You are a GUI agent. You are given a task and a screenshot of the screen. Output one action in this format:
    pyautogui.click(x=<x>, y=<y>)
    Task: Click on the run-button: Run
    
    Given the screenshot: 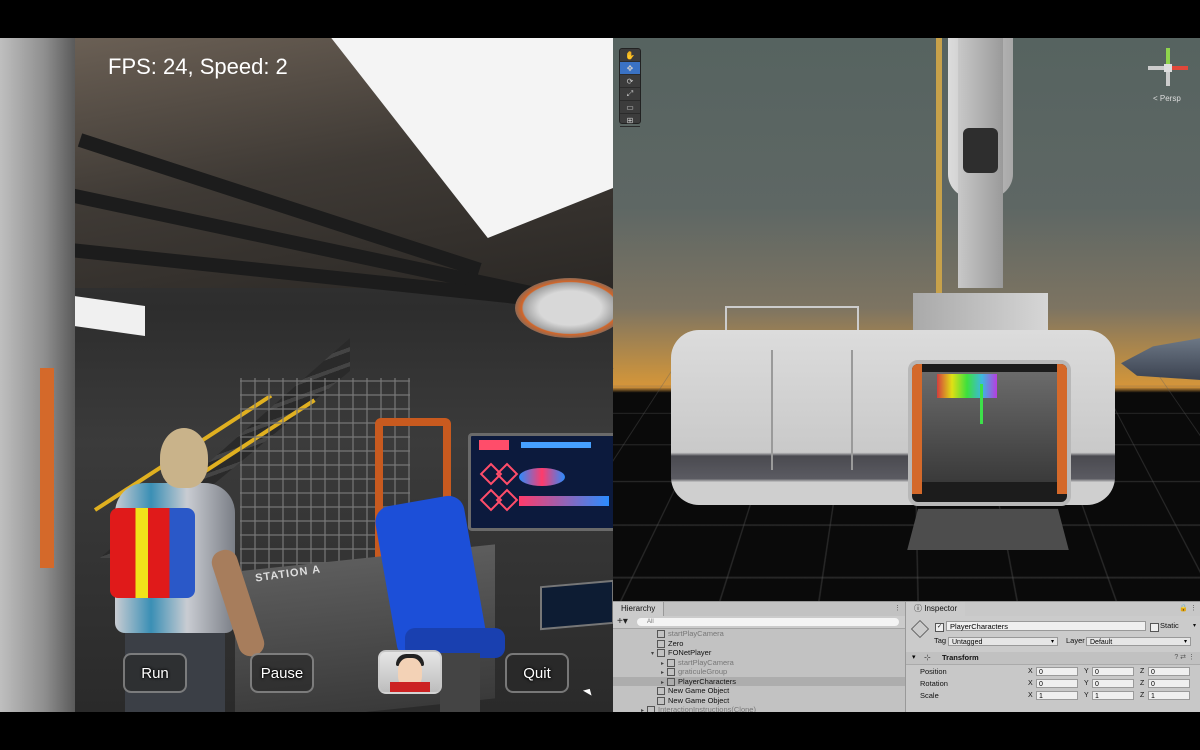 What is the action you would take?
    pyautogui.click(x=155, y=673)
    